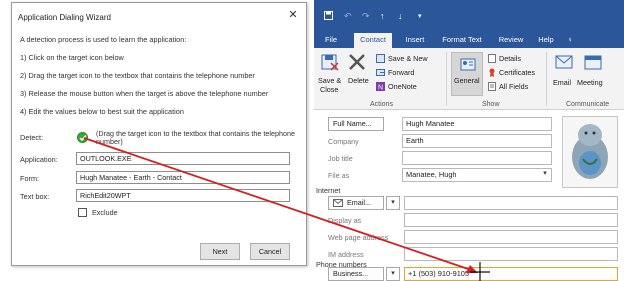 The height and width of the screenshot is (281, 624). I want to click on show-group-label: Show, so click(491, 104).